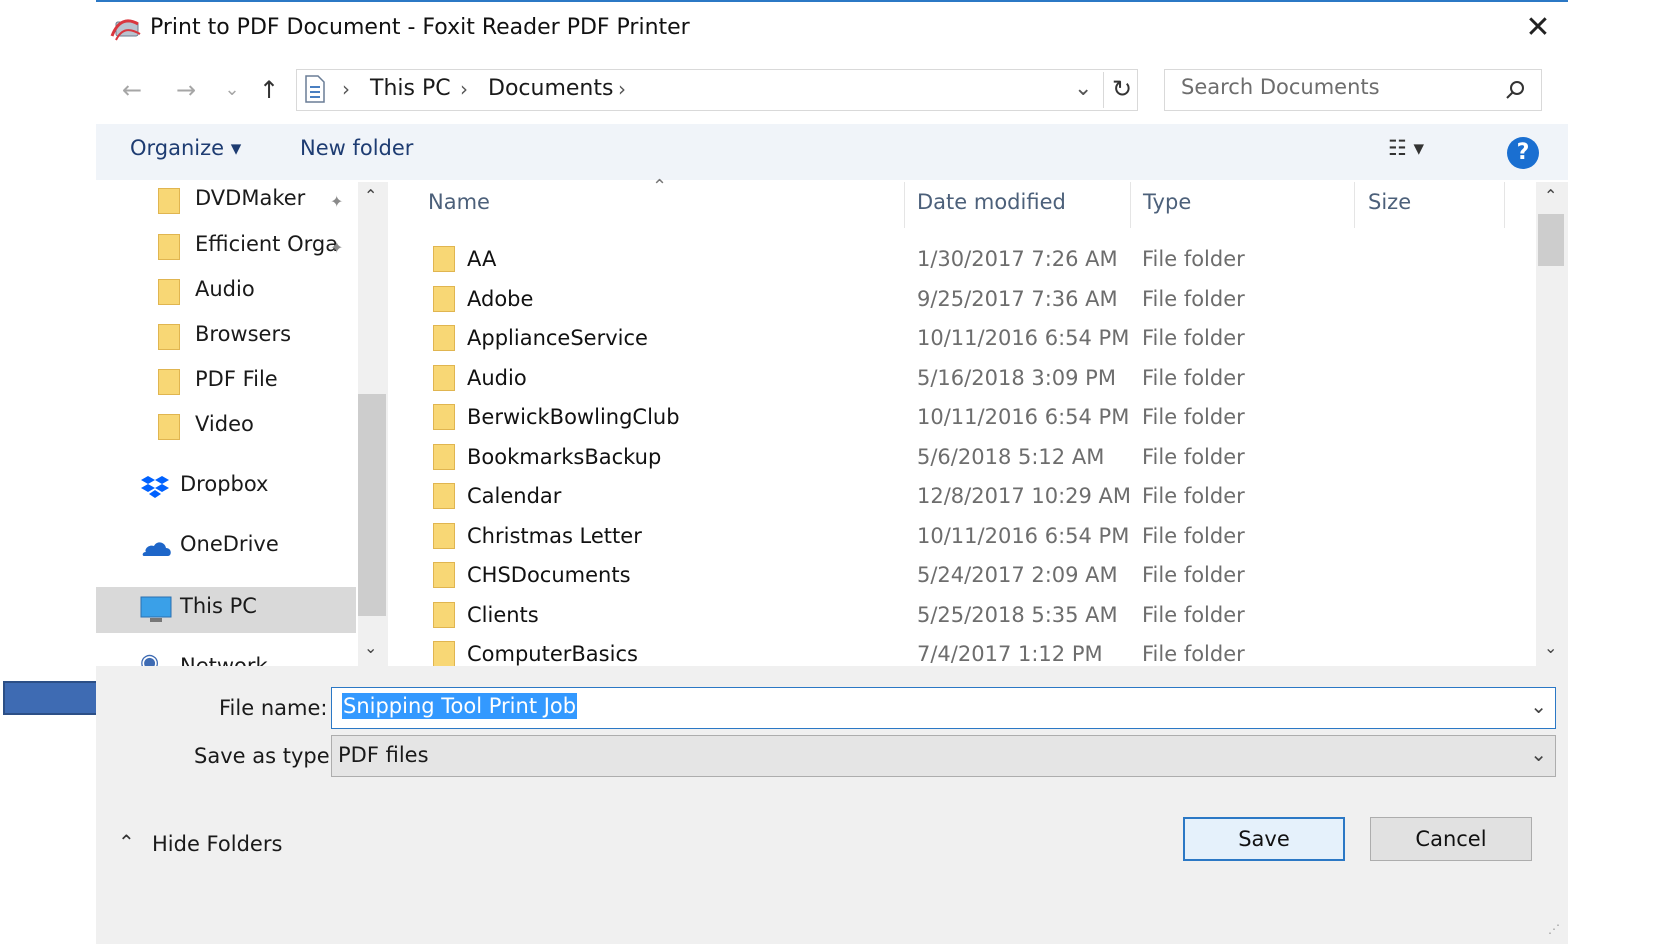 This screenshot has height=944, width=1672. Describe the element at coordinates (1406, 148) in the screenshot. I see `view-options-icon: ☷ ▾` at that location.